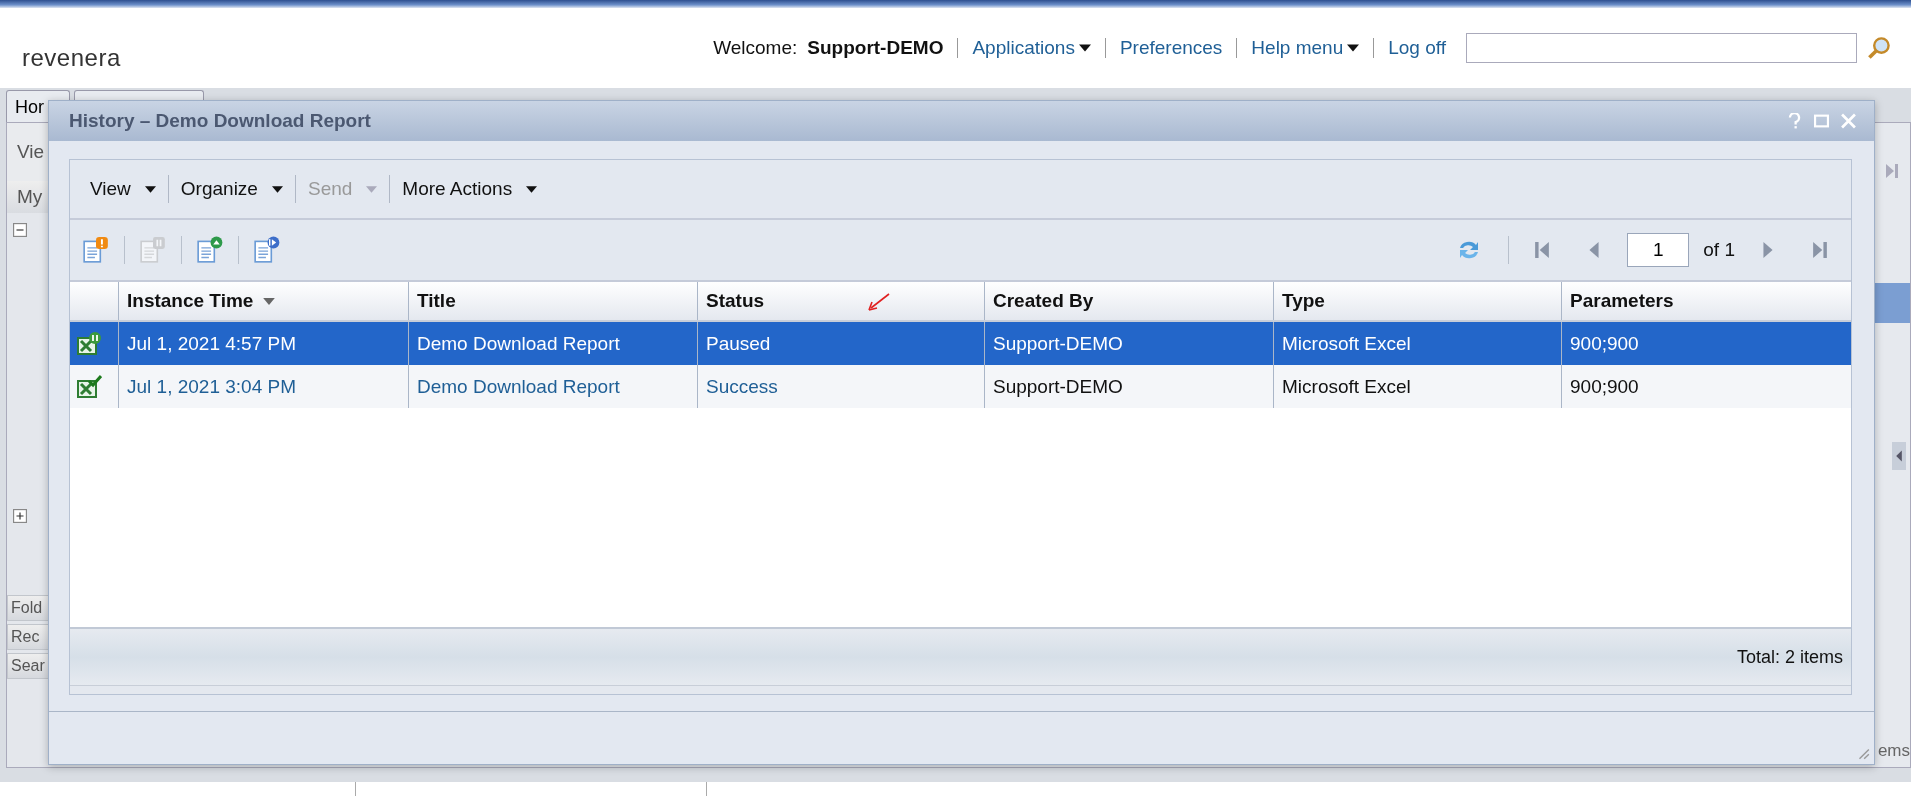 This screenshot has width=1911, height=802. Describe the element at coordinates (1417, 301) in the screenshot. I see `column-header: Type` at that location.